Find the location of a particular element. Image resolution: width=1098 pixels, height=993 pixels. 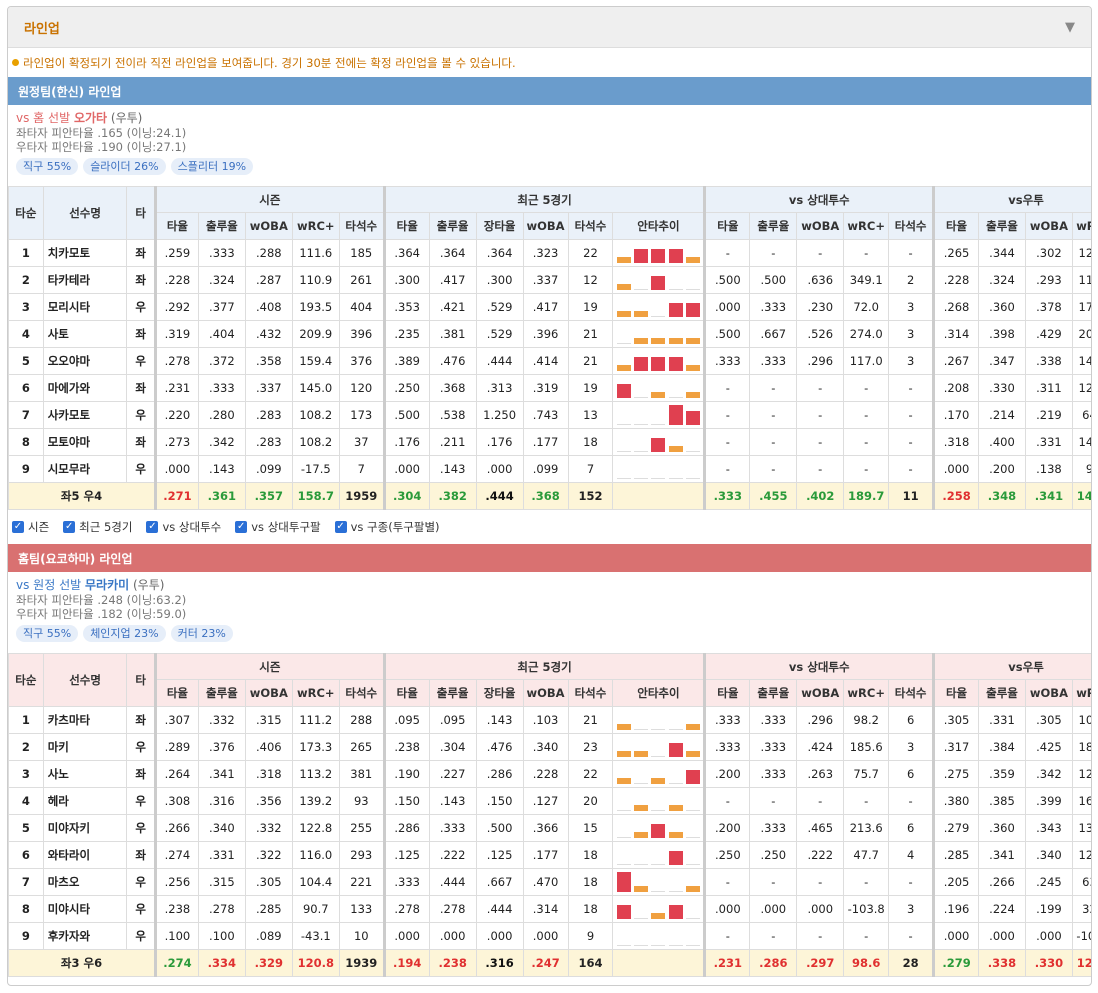

checkbox-vs-pitcher: ✓ vs 상대투수 is located at coordinates (183, 527).